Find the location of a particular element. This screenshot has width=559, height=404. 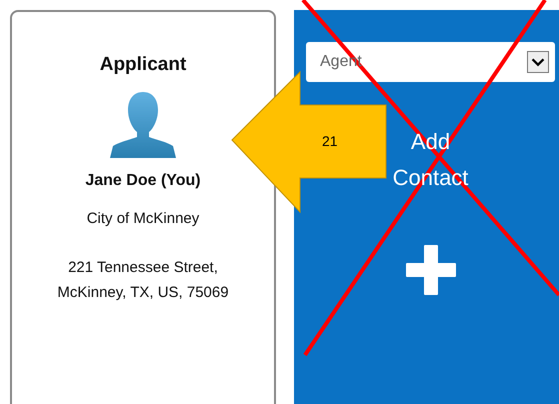

card-title: Applicant is located at coordinates (143, 65).